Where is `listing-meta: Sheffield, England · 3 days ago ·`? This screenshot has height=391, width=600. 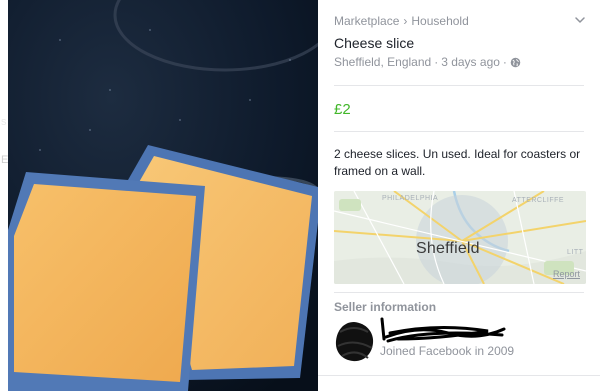 listing-meta: Sheffield, England · 3 days ago · is located at coordinates (427, 62).